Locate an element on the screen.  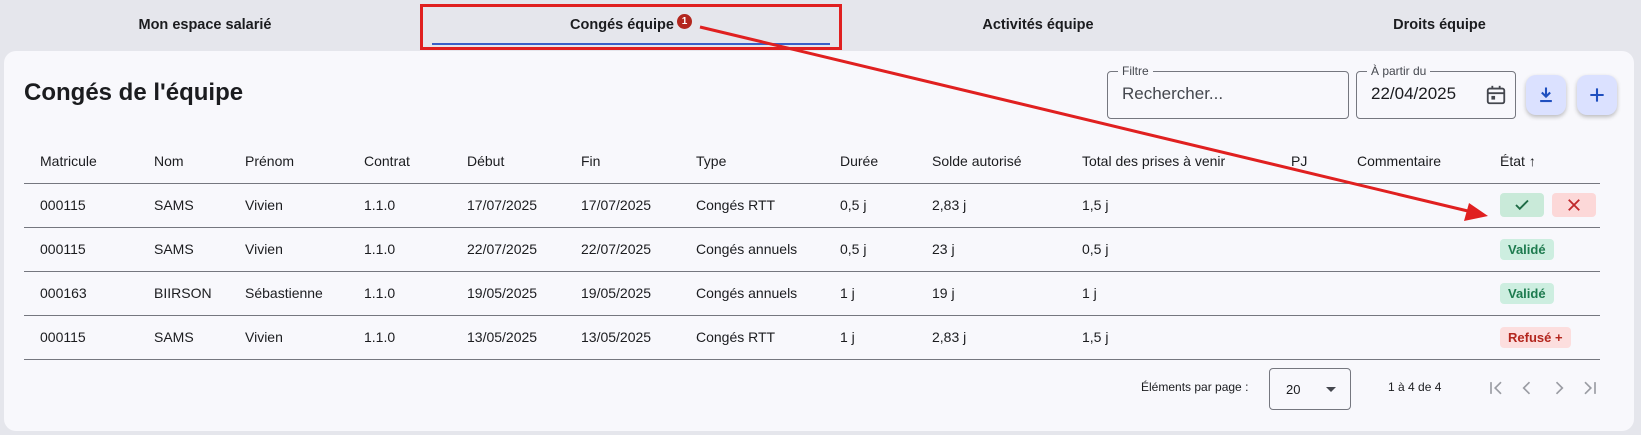
cell-debut: 19/05/2025 is located at coordinates (508, 293).